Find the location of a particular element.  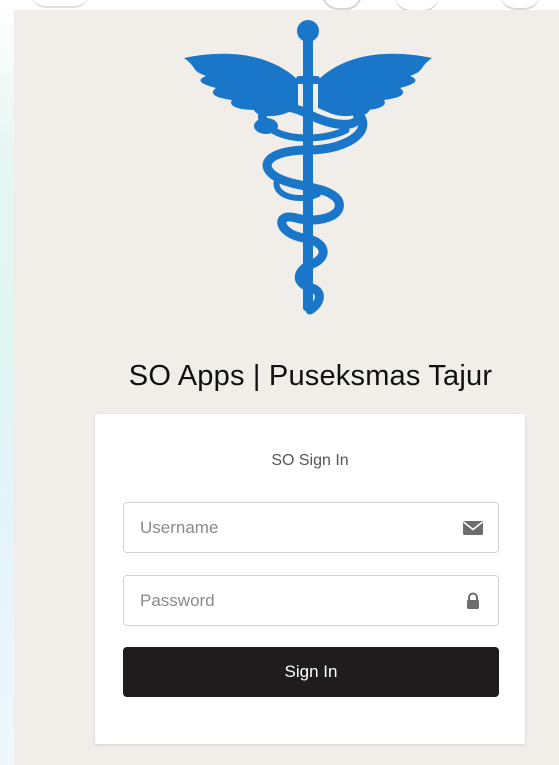

password-field is located at coordinates (311, 600).